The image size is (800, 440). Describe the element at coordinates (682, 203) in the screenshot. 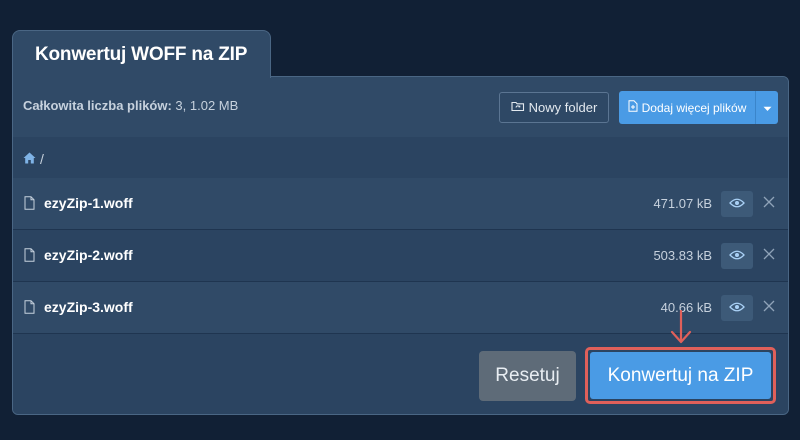

I see `file-size: 471.07 kB` at that location.